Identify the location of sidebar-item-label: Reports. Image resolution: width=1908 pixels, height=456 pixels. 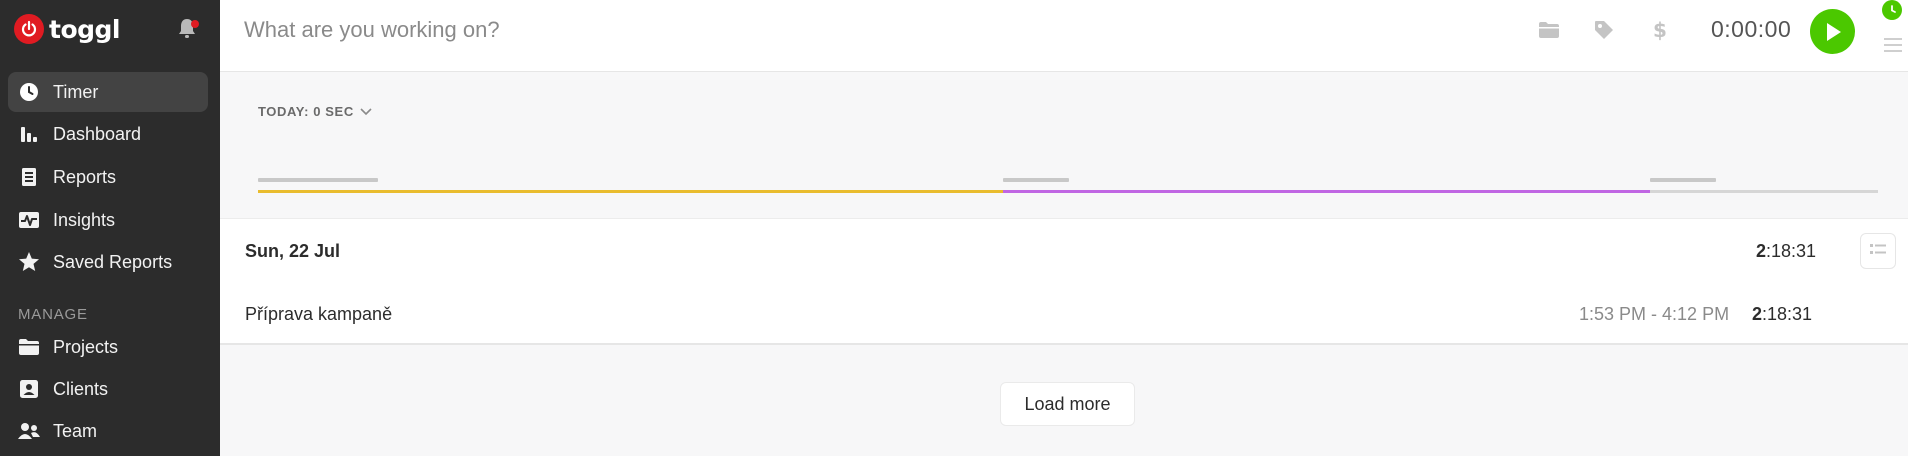
(85, 176).